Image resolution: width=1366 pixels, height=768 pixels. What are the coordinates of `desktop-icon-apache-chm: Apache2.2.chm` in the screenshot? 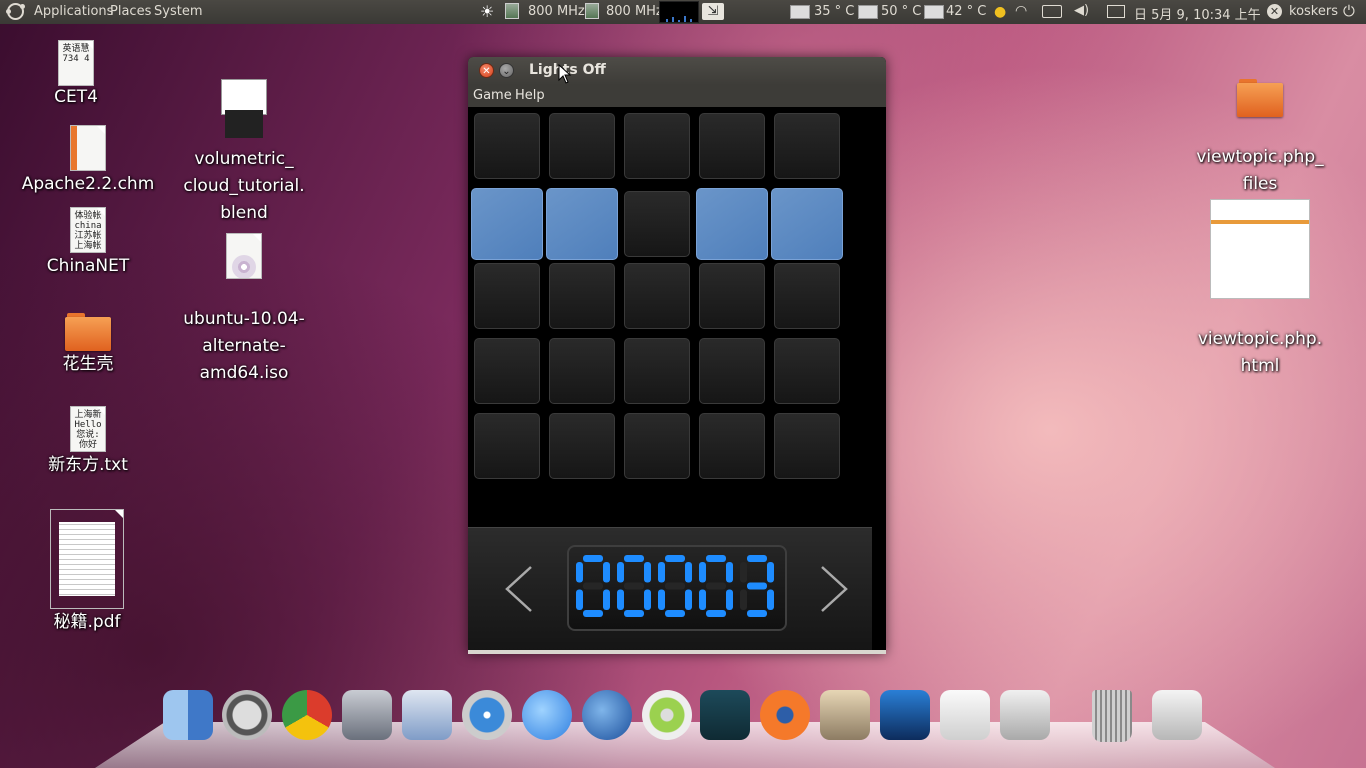 It's located at (88, 161).